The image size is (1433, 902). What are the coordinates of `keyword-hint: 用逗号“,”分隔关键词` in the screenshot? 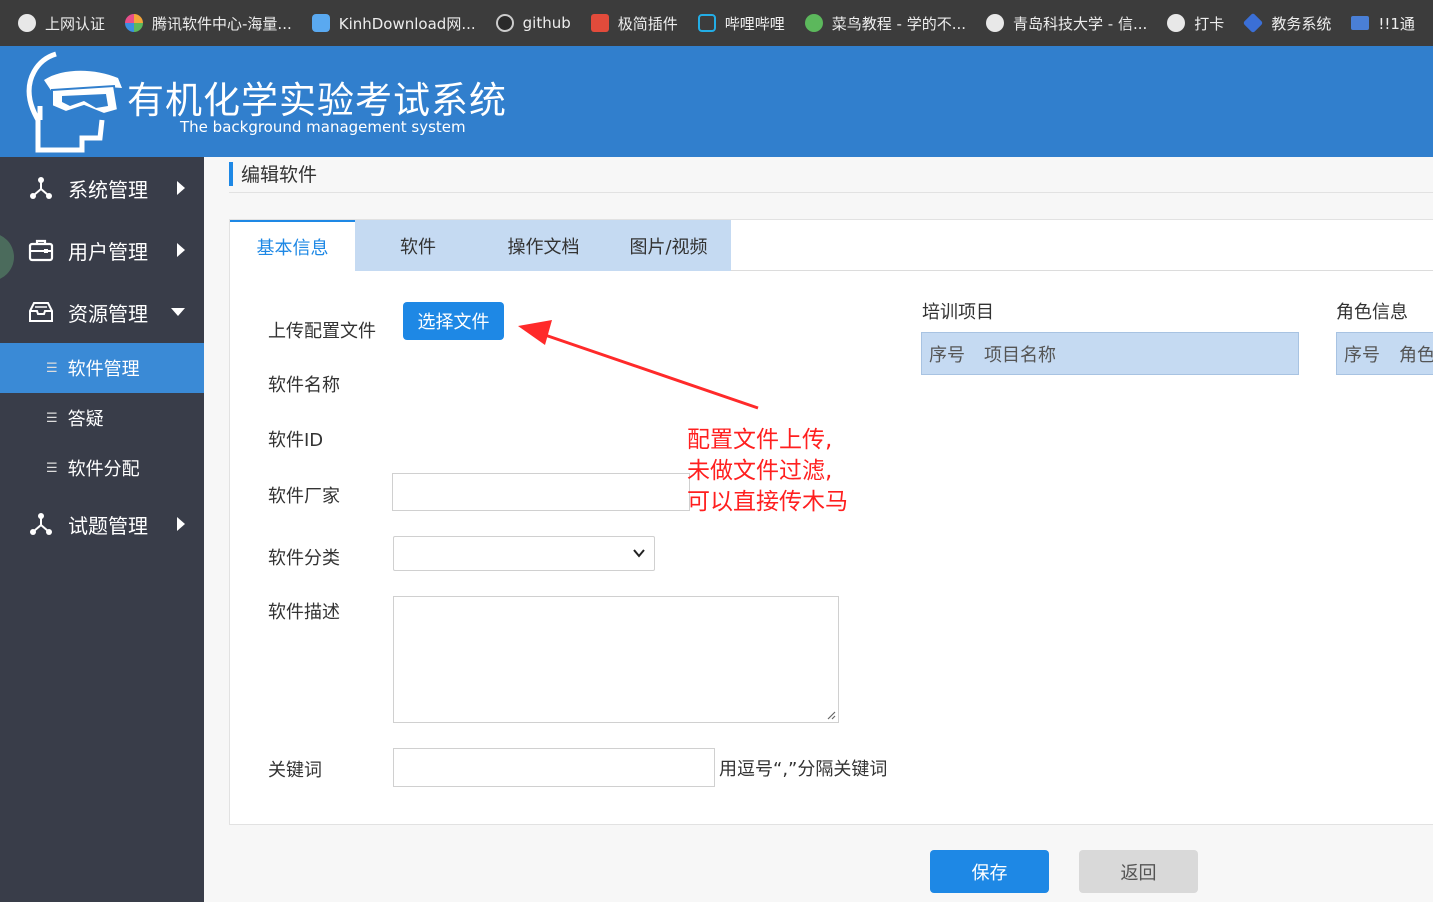 It's located at (803, 769).